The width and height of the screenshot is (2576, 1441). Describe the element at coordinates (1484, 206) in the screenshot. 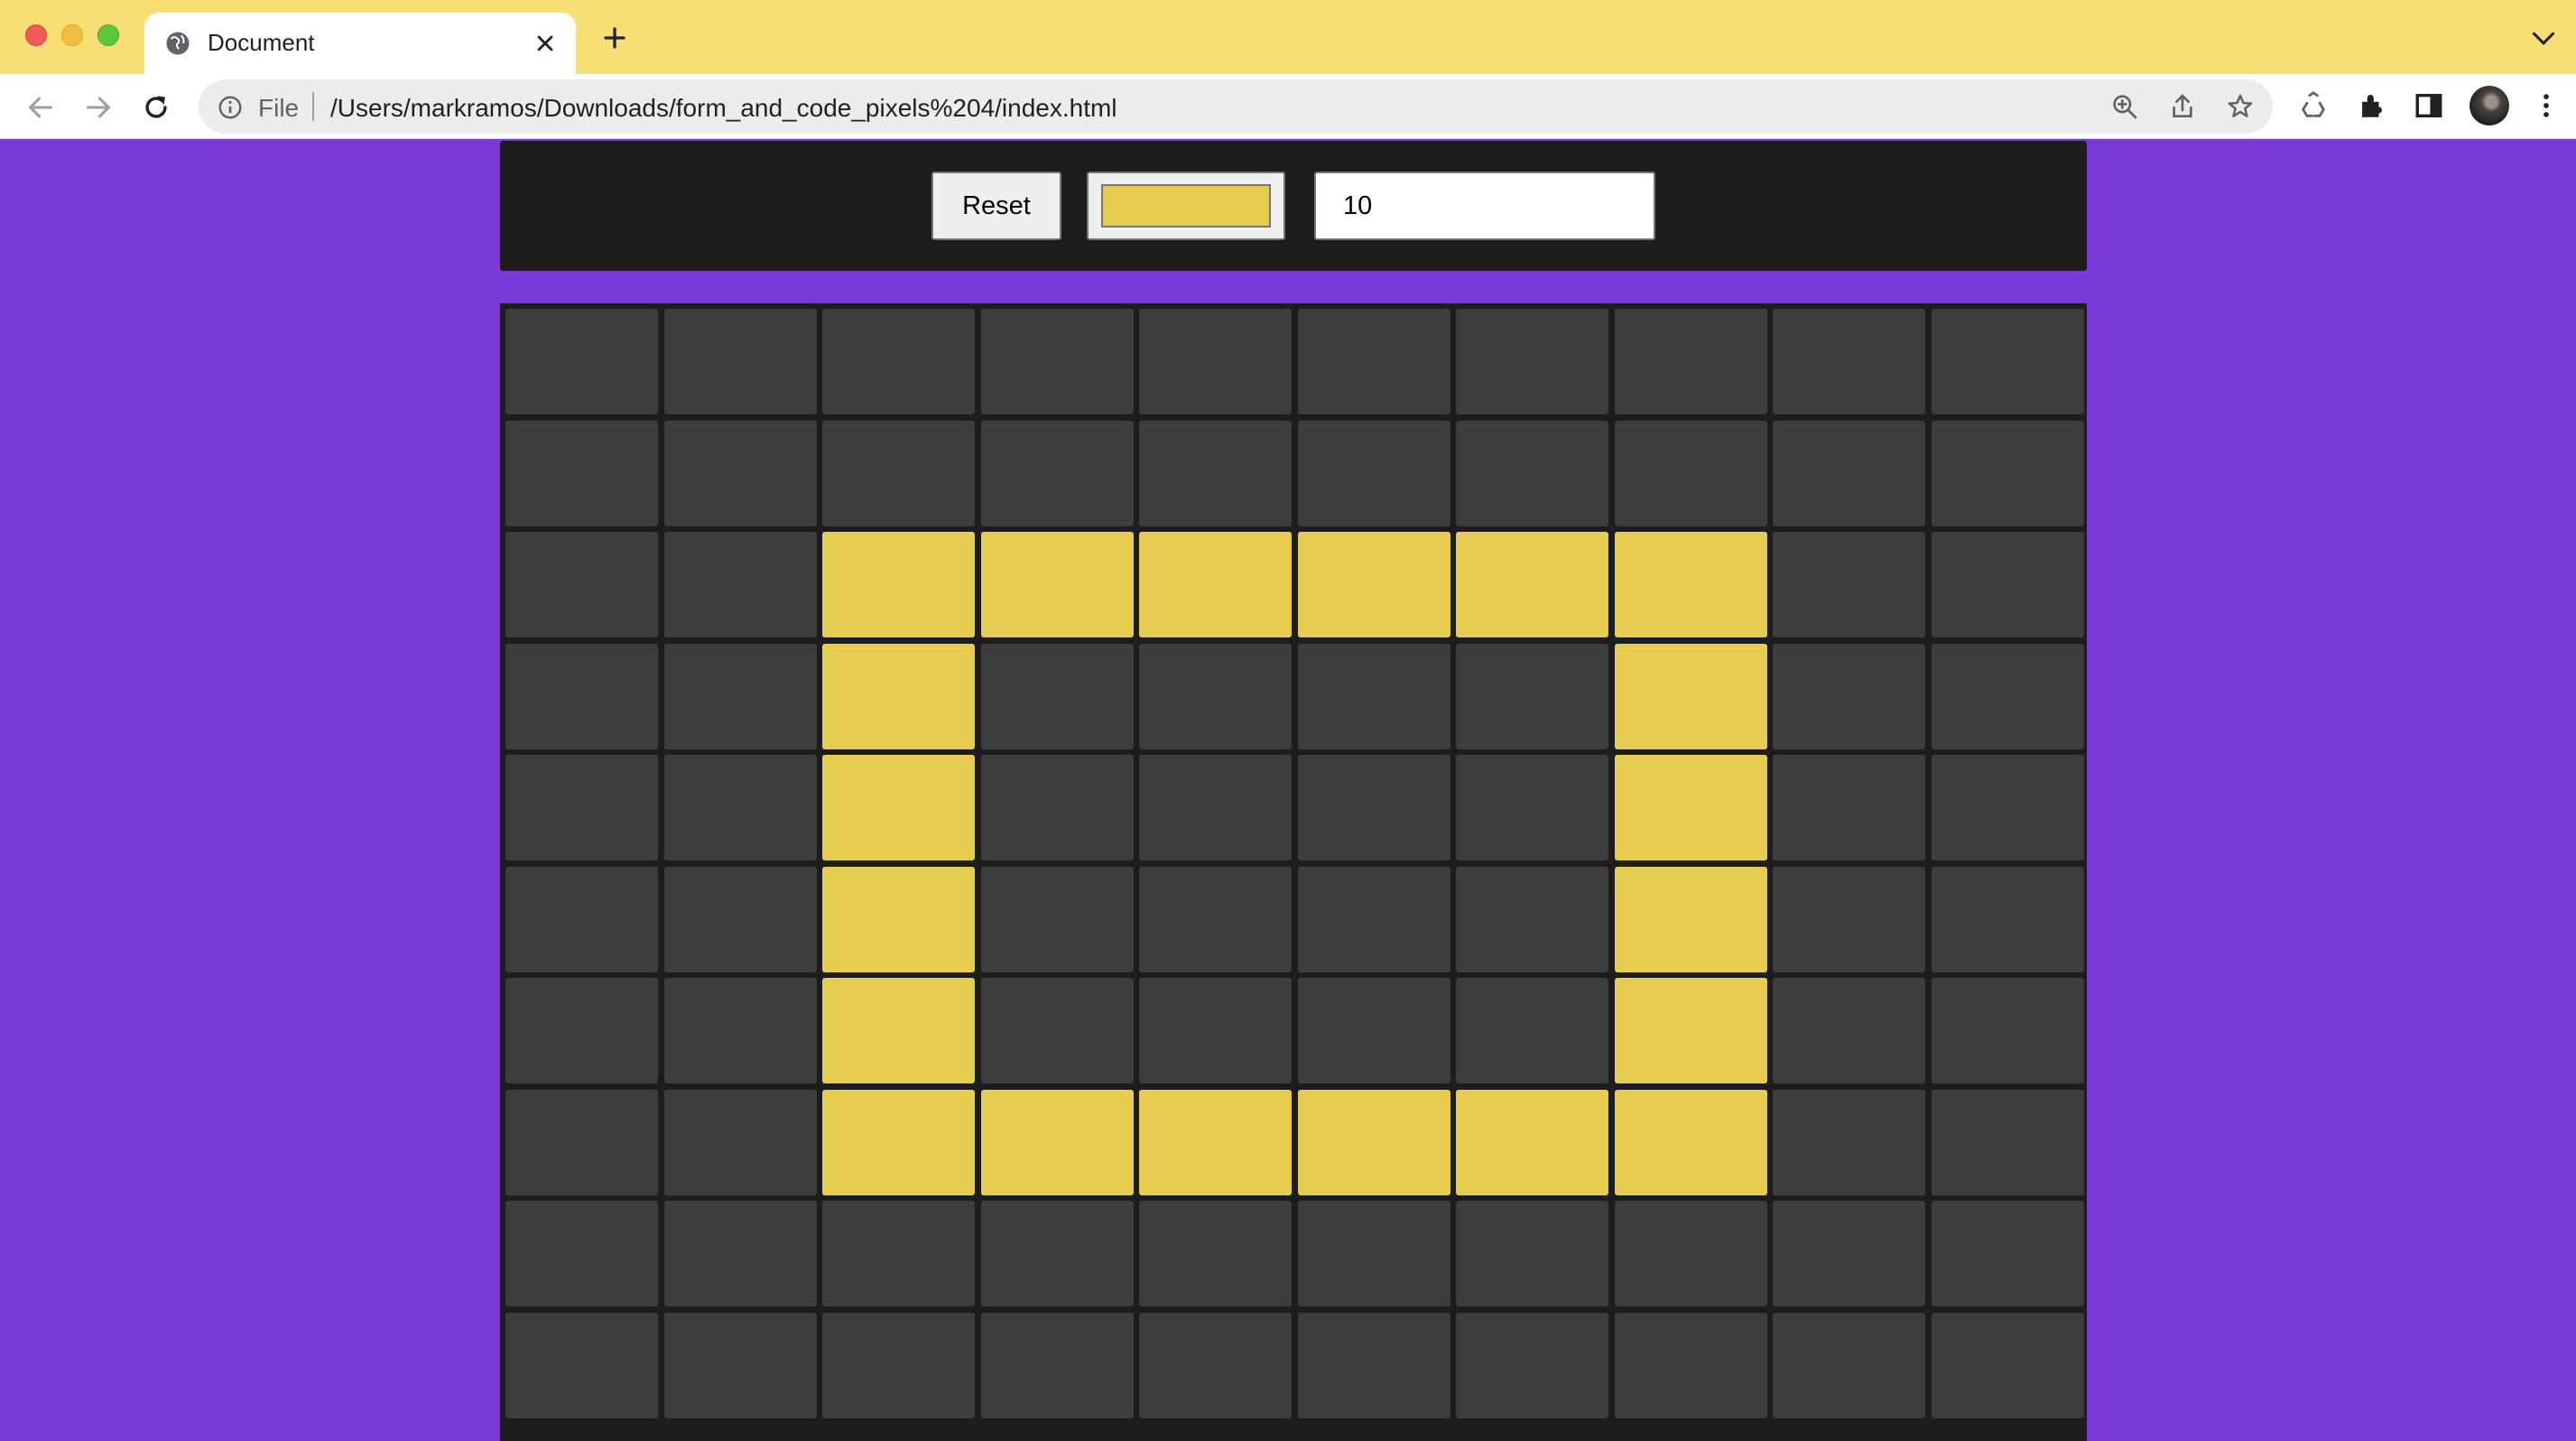

I see `grid-size-input` at that location.